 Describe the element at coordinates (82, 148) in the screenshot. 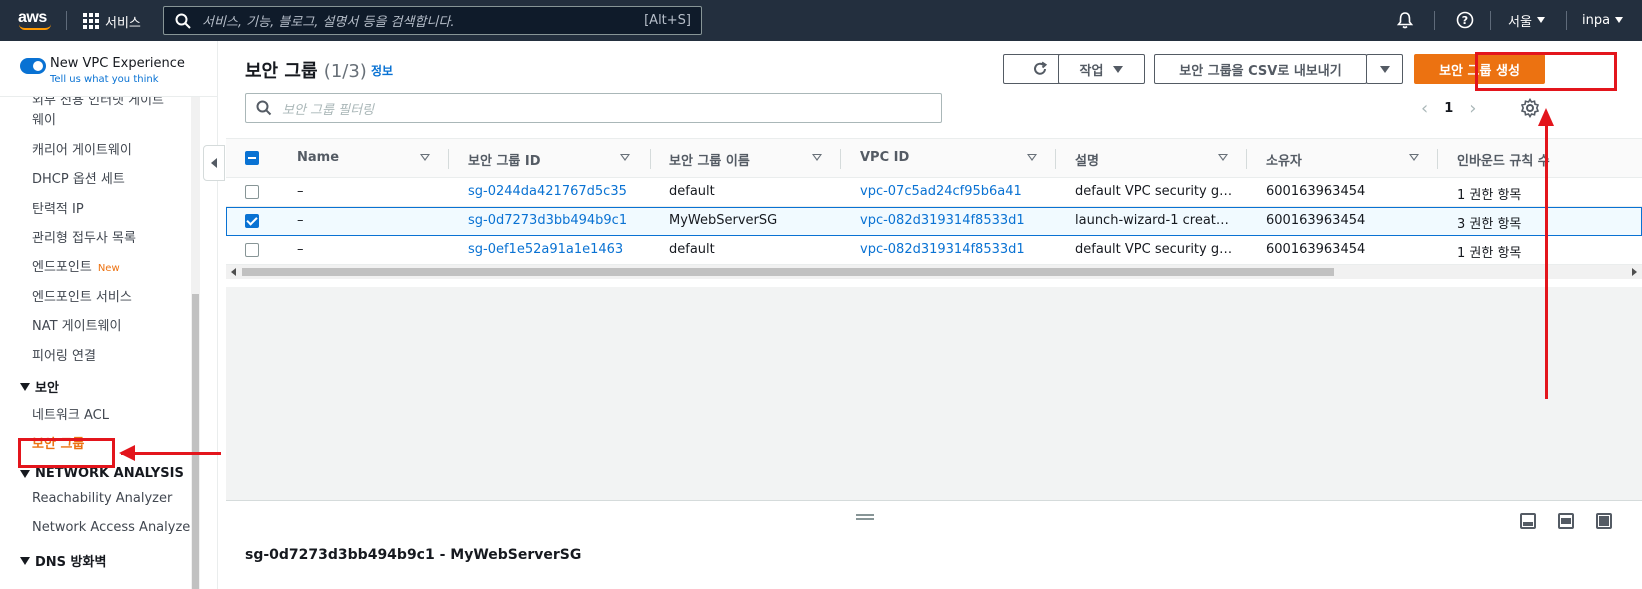

I see `sidebar-item-carrier-gateway: 캐리어 게이트웨이` at that location.